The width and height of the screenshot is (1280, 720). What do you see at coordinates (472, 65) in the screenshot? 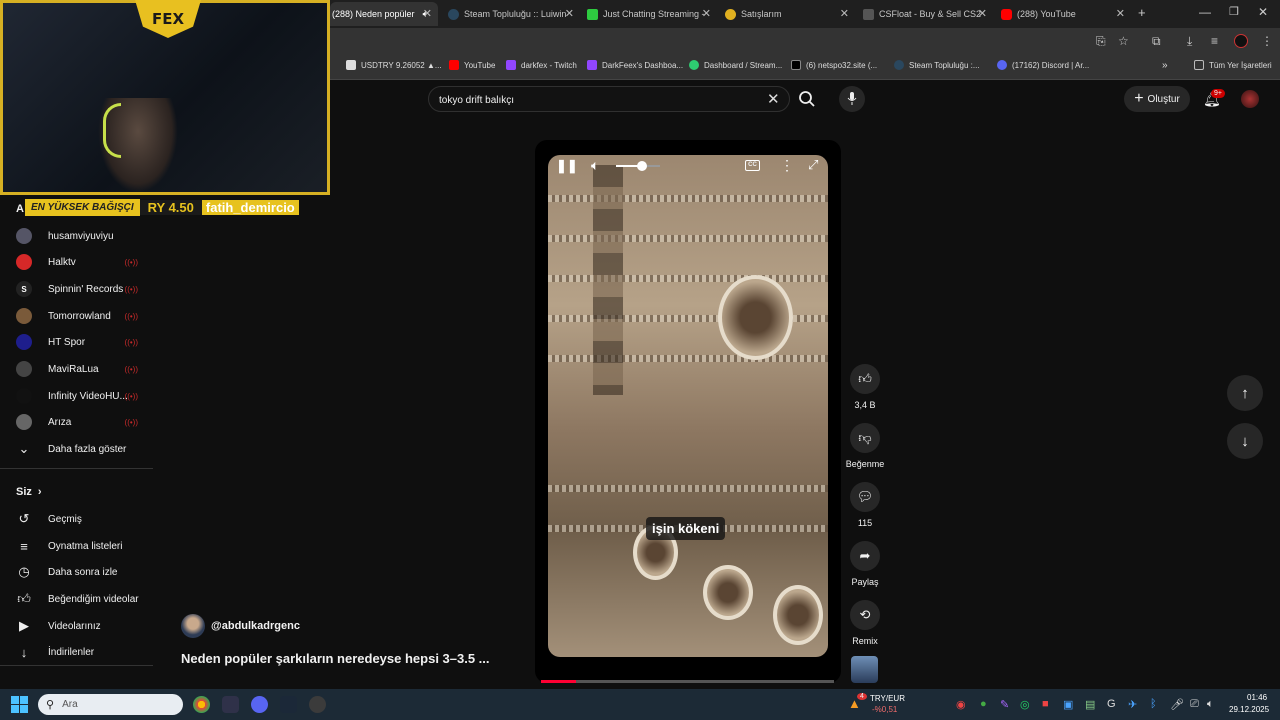
I see `bookmark-youtube: YouTube` at bounding box center [472, 65].